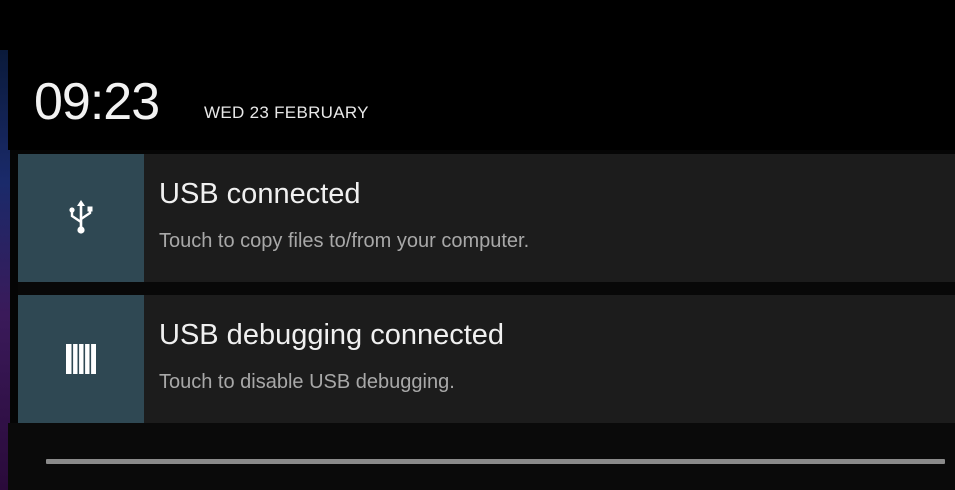 The height and width of the screenshot is (490, 955). I want to click on clock-date: WED 23 FEBRUARY, so click(286, 112).